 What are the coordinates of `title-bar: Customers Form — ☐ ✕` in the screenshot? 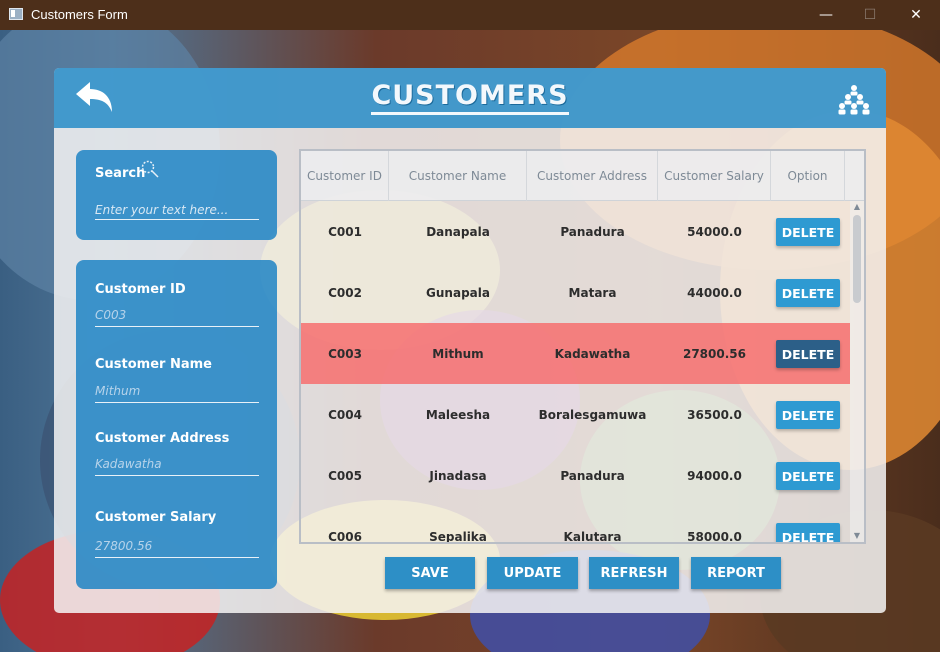 It's located at (470, 15).